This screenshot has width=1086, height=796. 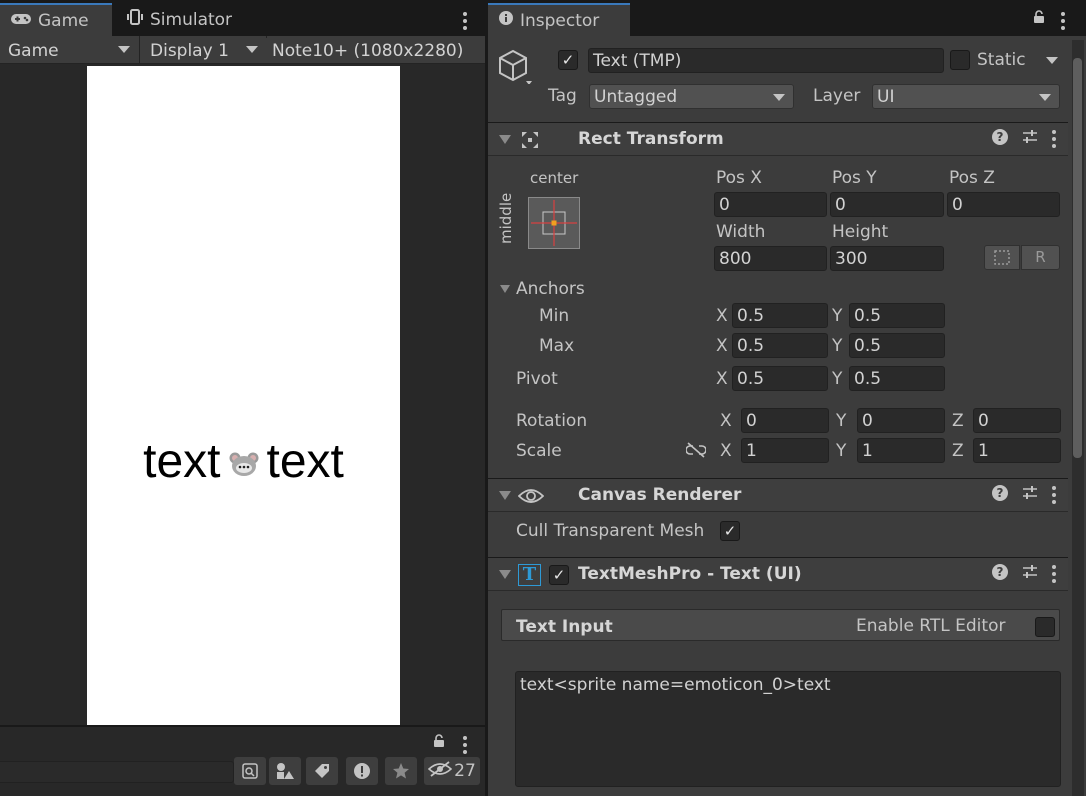 I want to click on anchor-max-y-field: 0.5, so click(x=897, y=345).